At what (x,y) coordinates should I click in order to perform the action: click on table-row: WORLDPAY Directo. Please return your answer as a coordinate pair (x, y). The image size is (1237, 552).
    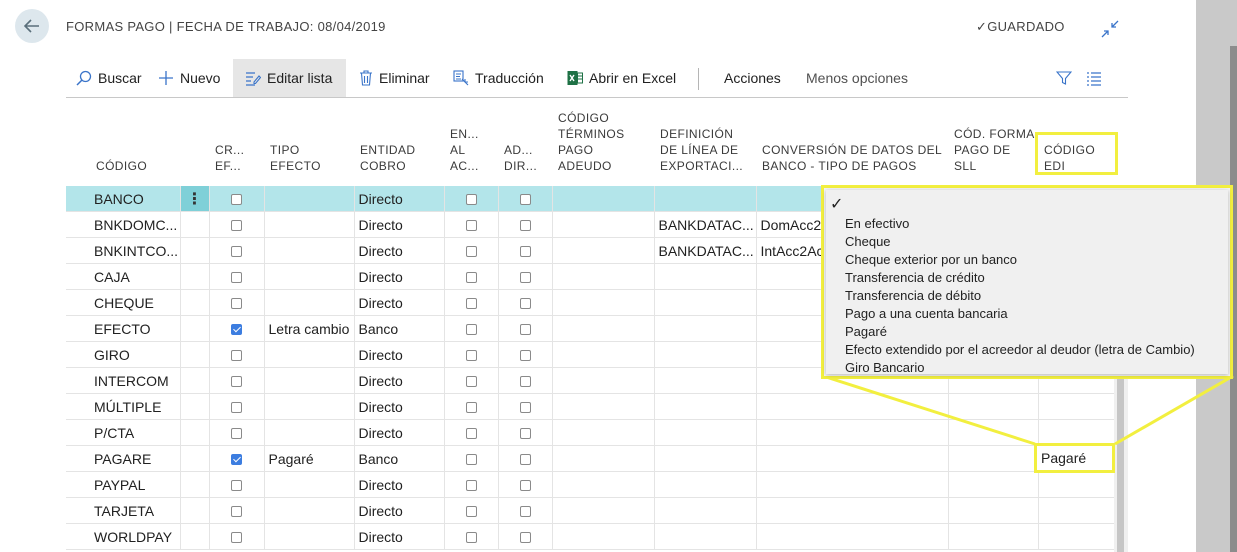
    Looking at the image, I should click on (590, 536).